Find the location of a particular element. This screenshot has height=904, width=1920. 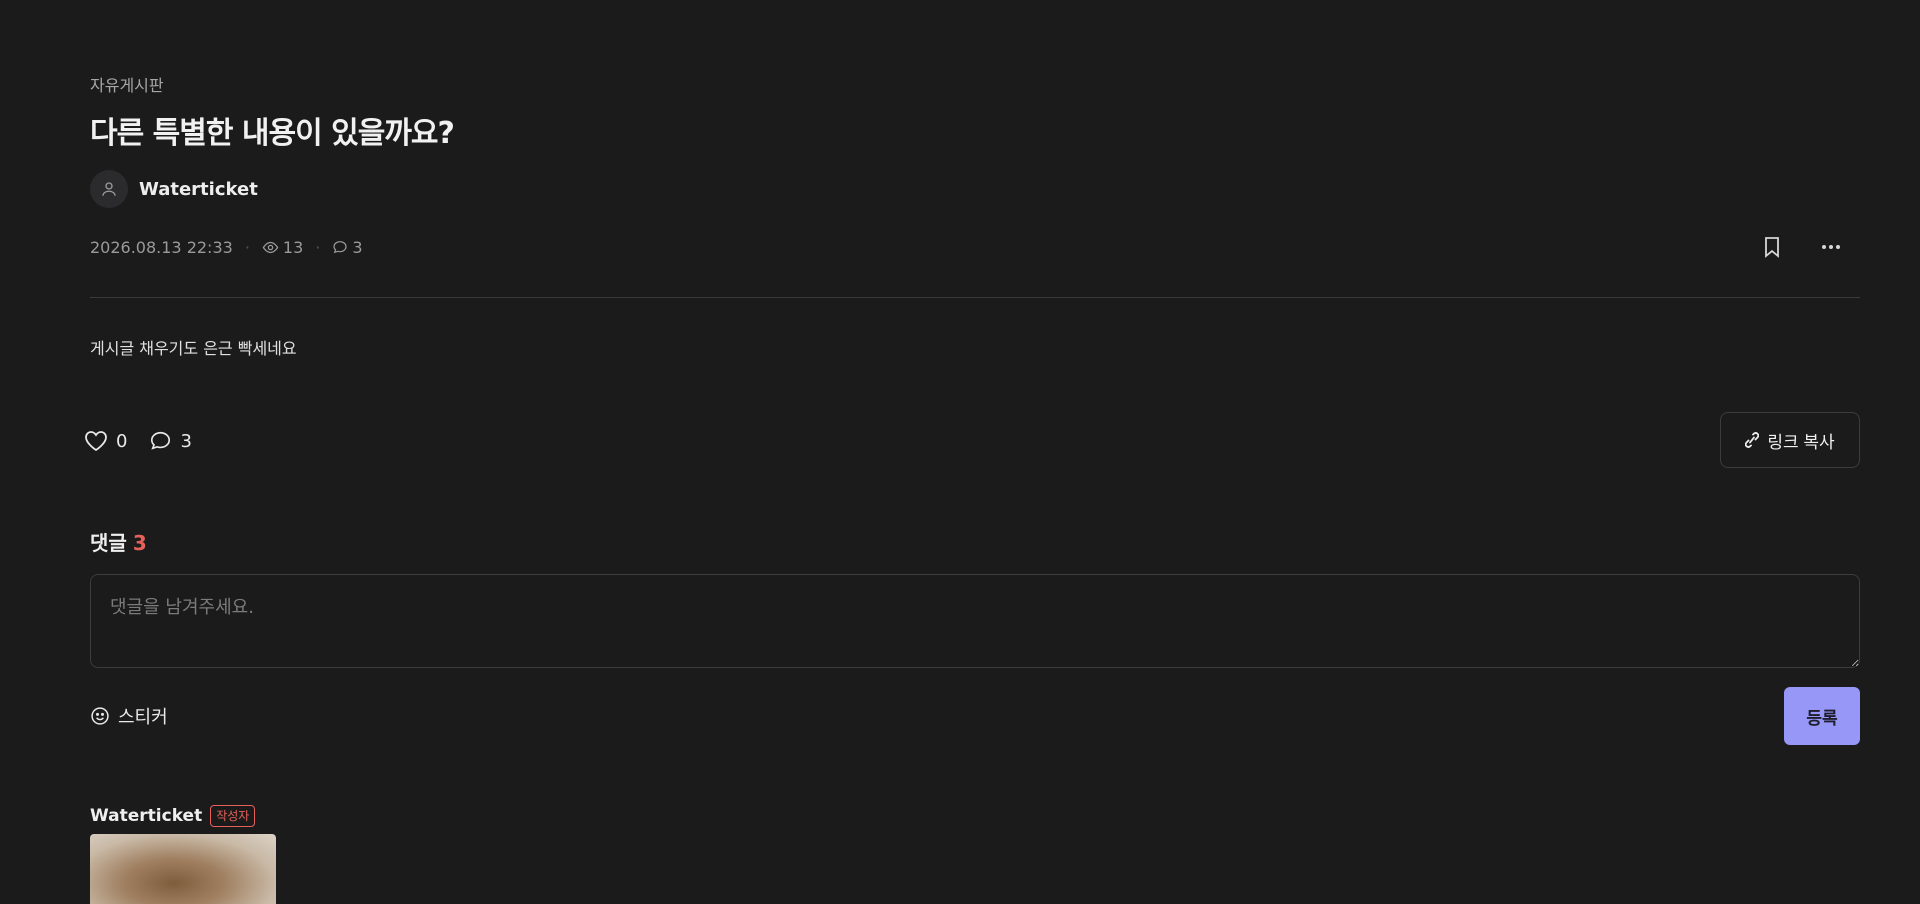

user-icon is located at coordinates (109, 189).